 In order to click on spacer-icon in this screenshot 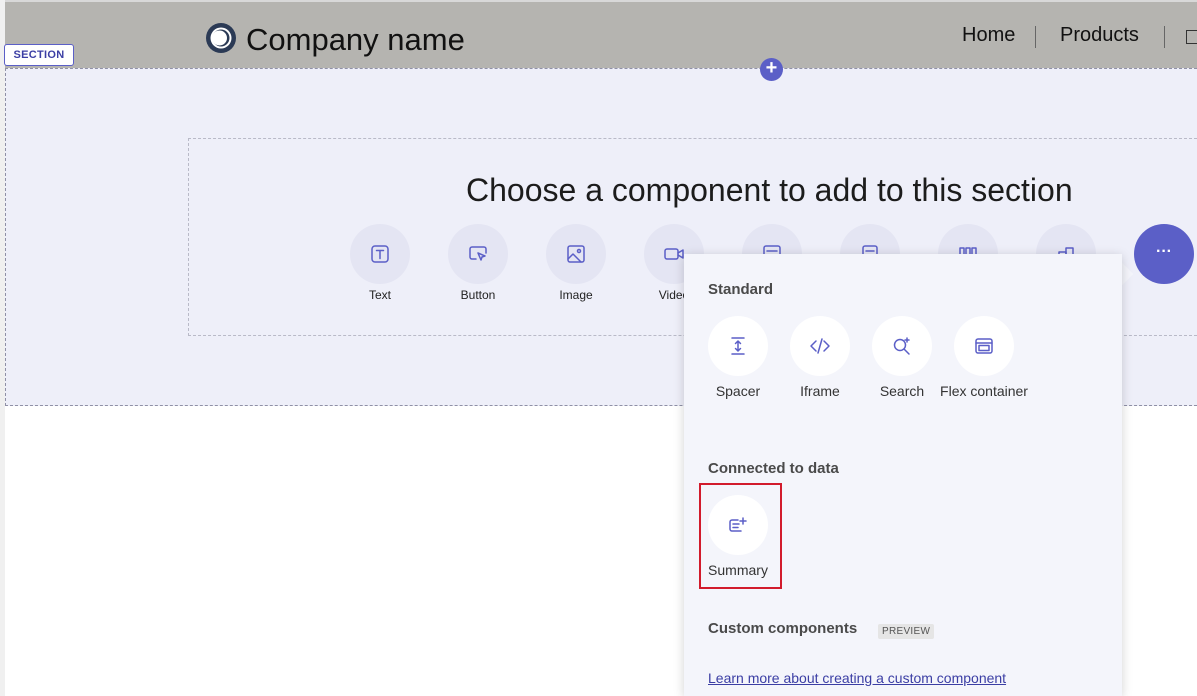, I will do `click(738, 346)`.